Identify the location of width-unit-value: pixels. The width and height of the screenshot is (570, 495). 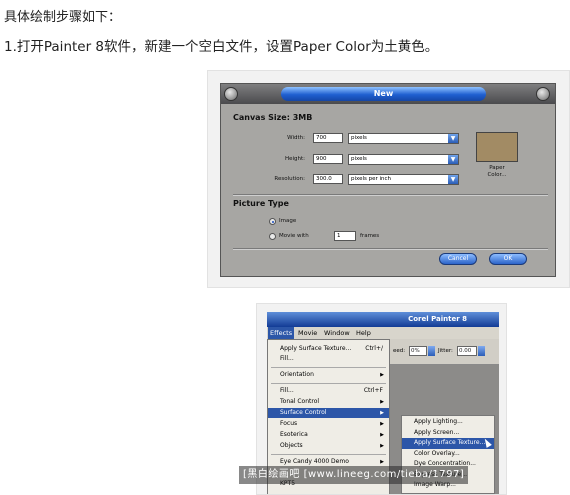
(359, 138).